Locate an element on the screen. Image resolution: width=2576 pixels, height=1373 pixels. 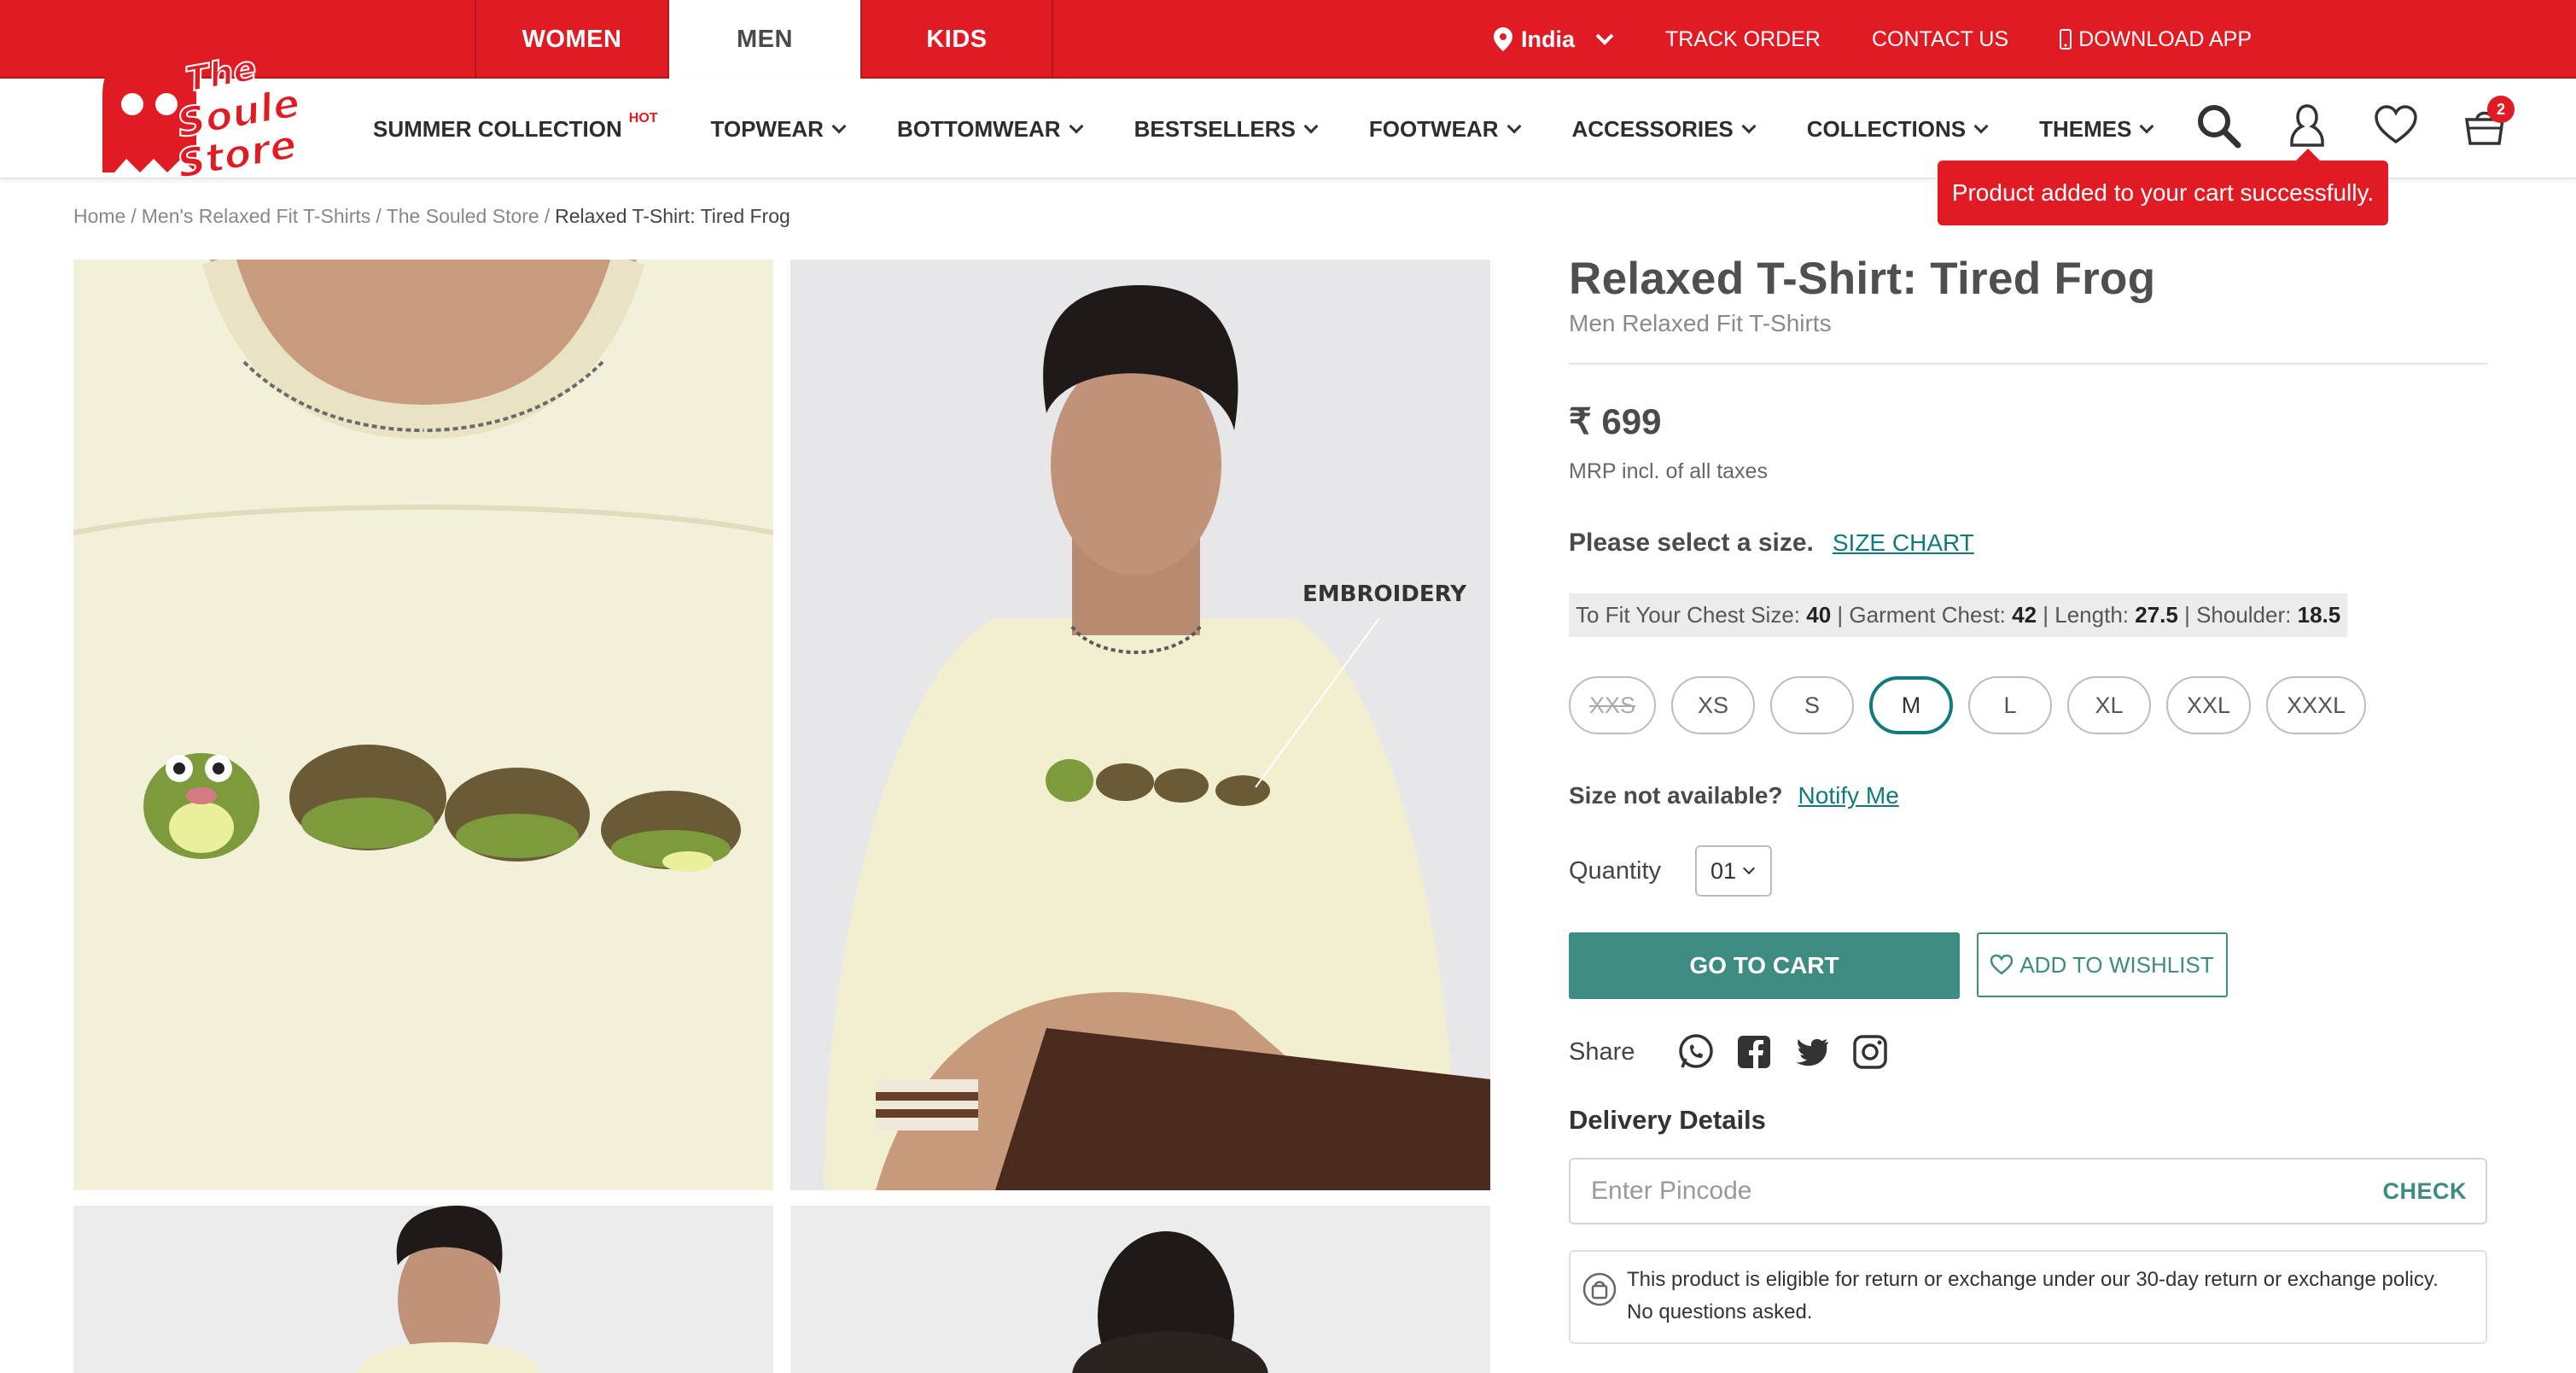
quantity-value: 01 is located at coordinates (1724, 870).